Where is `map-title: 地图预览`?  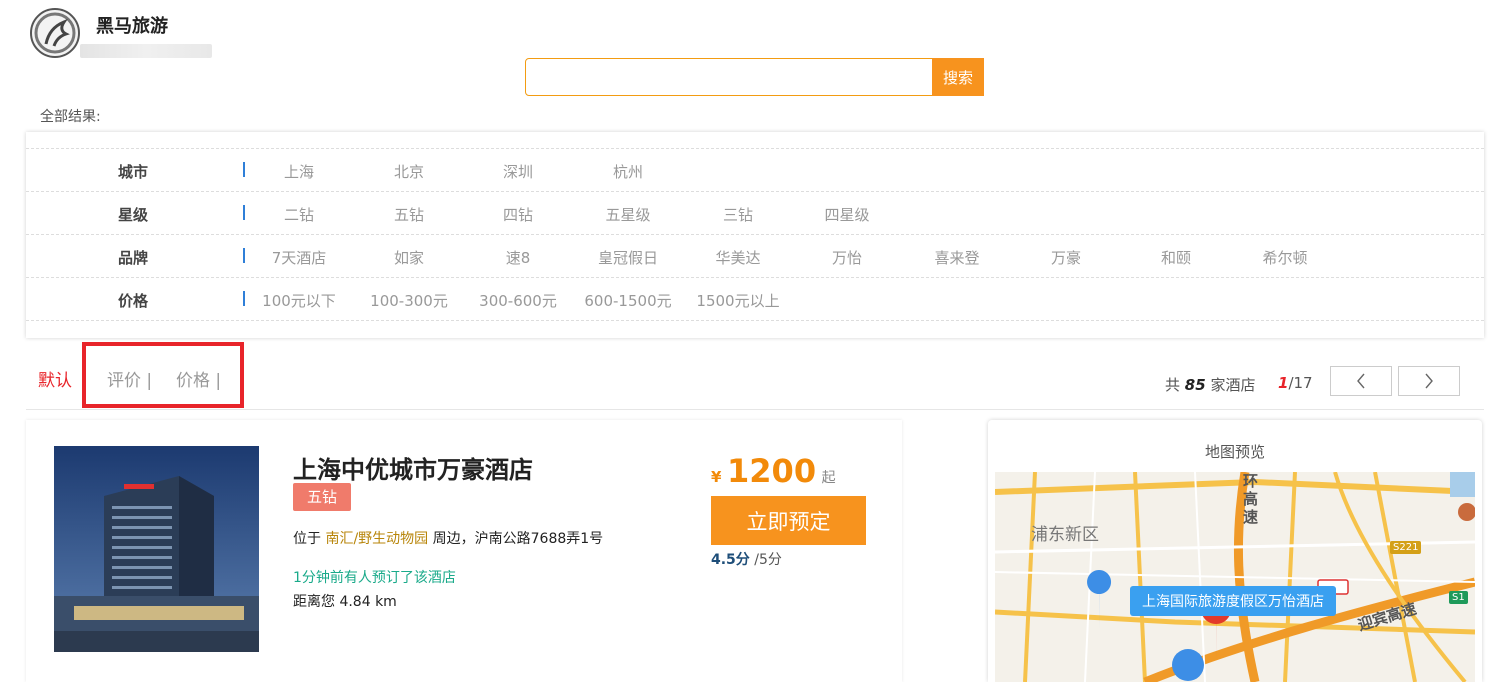
map-title: 地图预览 is located at coordinates (1234, 452).